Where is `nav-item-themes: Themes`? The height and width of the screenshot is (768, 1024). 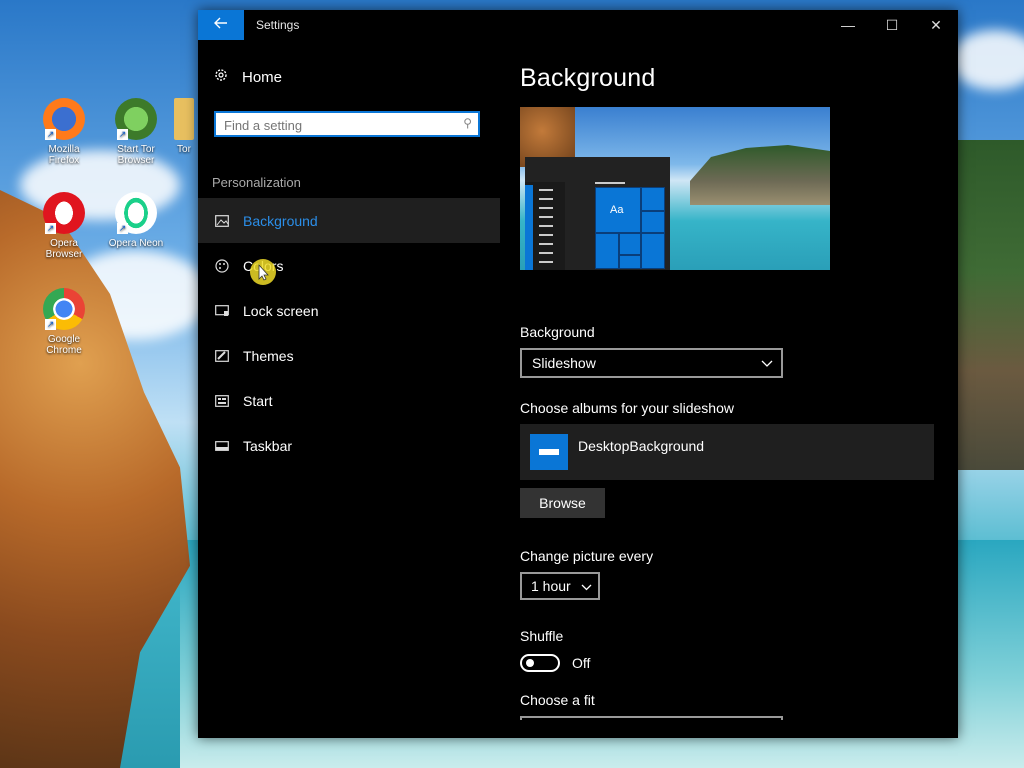
nav-item-themes: Themes is located at coordinates (349, 355).